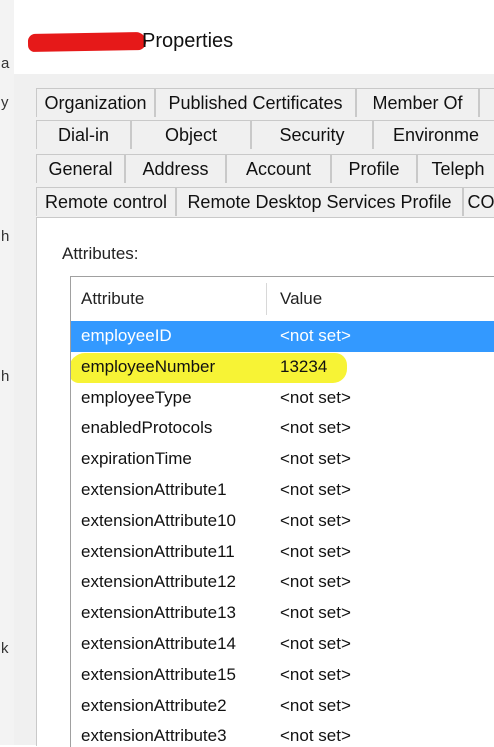 The image size is (494, 747). What do you see at coordinates (100, 253) in the screenshot?
I see `attributes-label: Attributes:` at bounding box center [100, 253].